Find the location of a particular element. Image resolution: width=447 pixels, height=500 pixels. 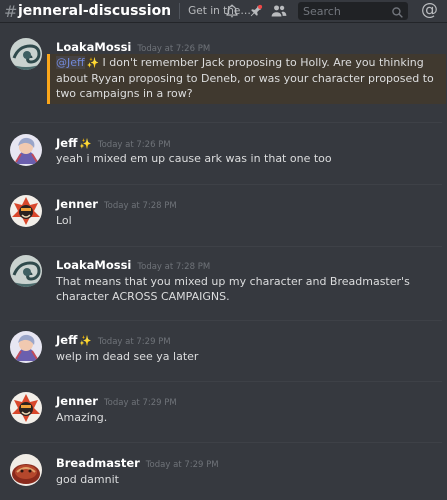

message-text: Amazing. is located at coordinates (82, 417).